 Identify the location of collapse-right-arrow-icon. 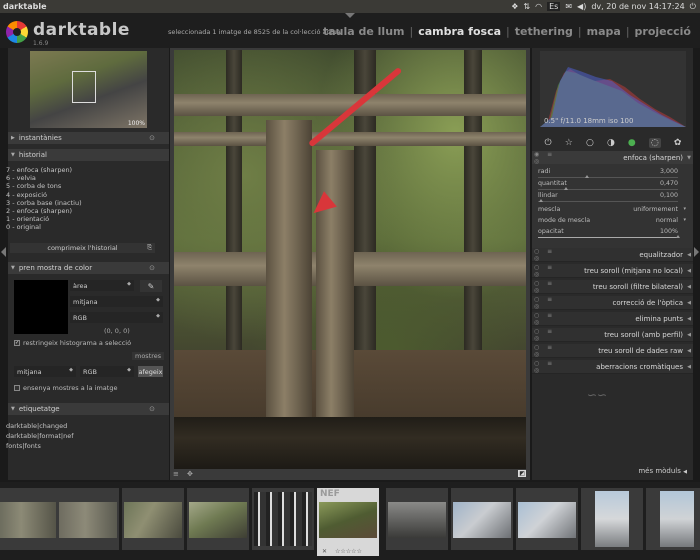
(696, 252).